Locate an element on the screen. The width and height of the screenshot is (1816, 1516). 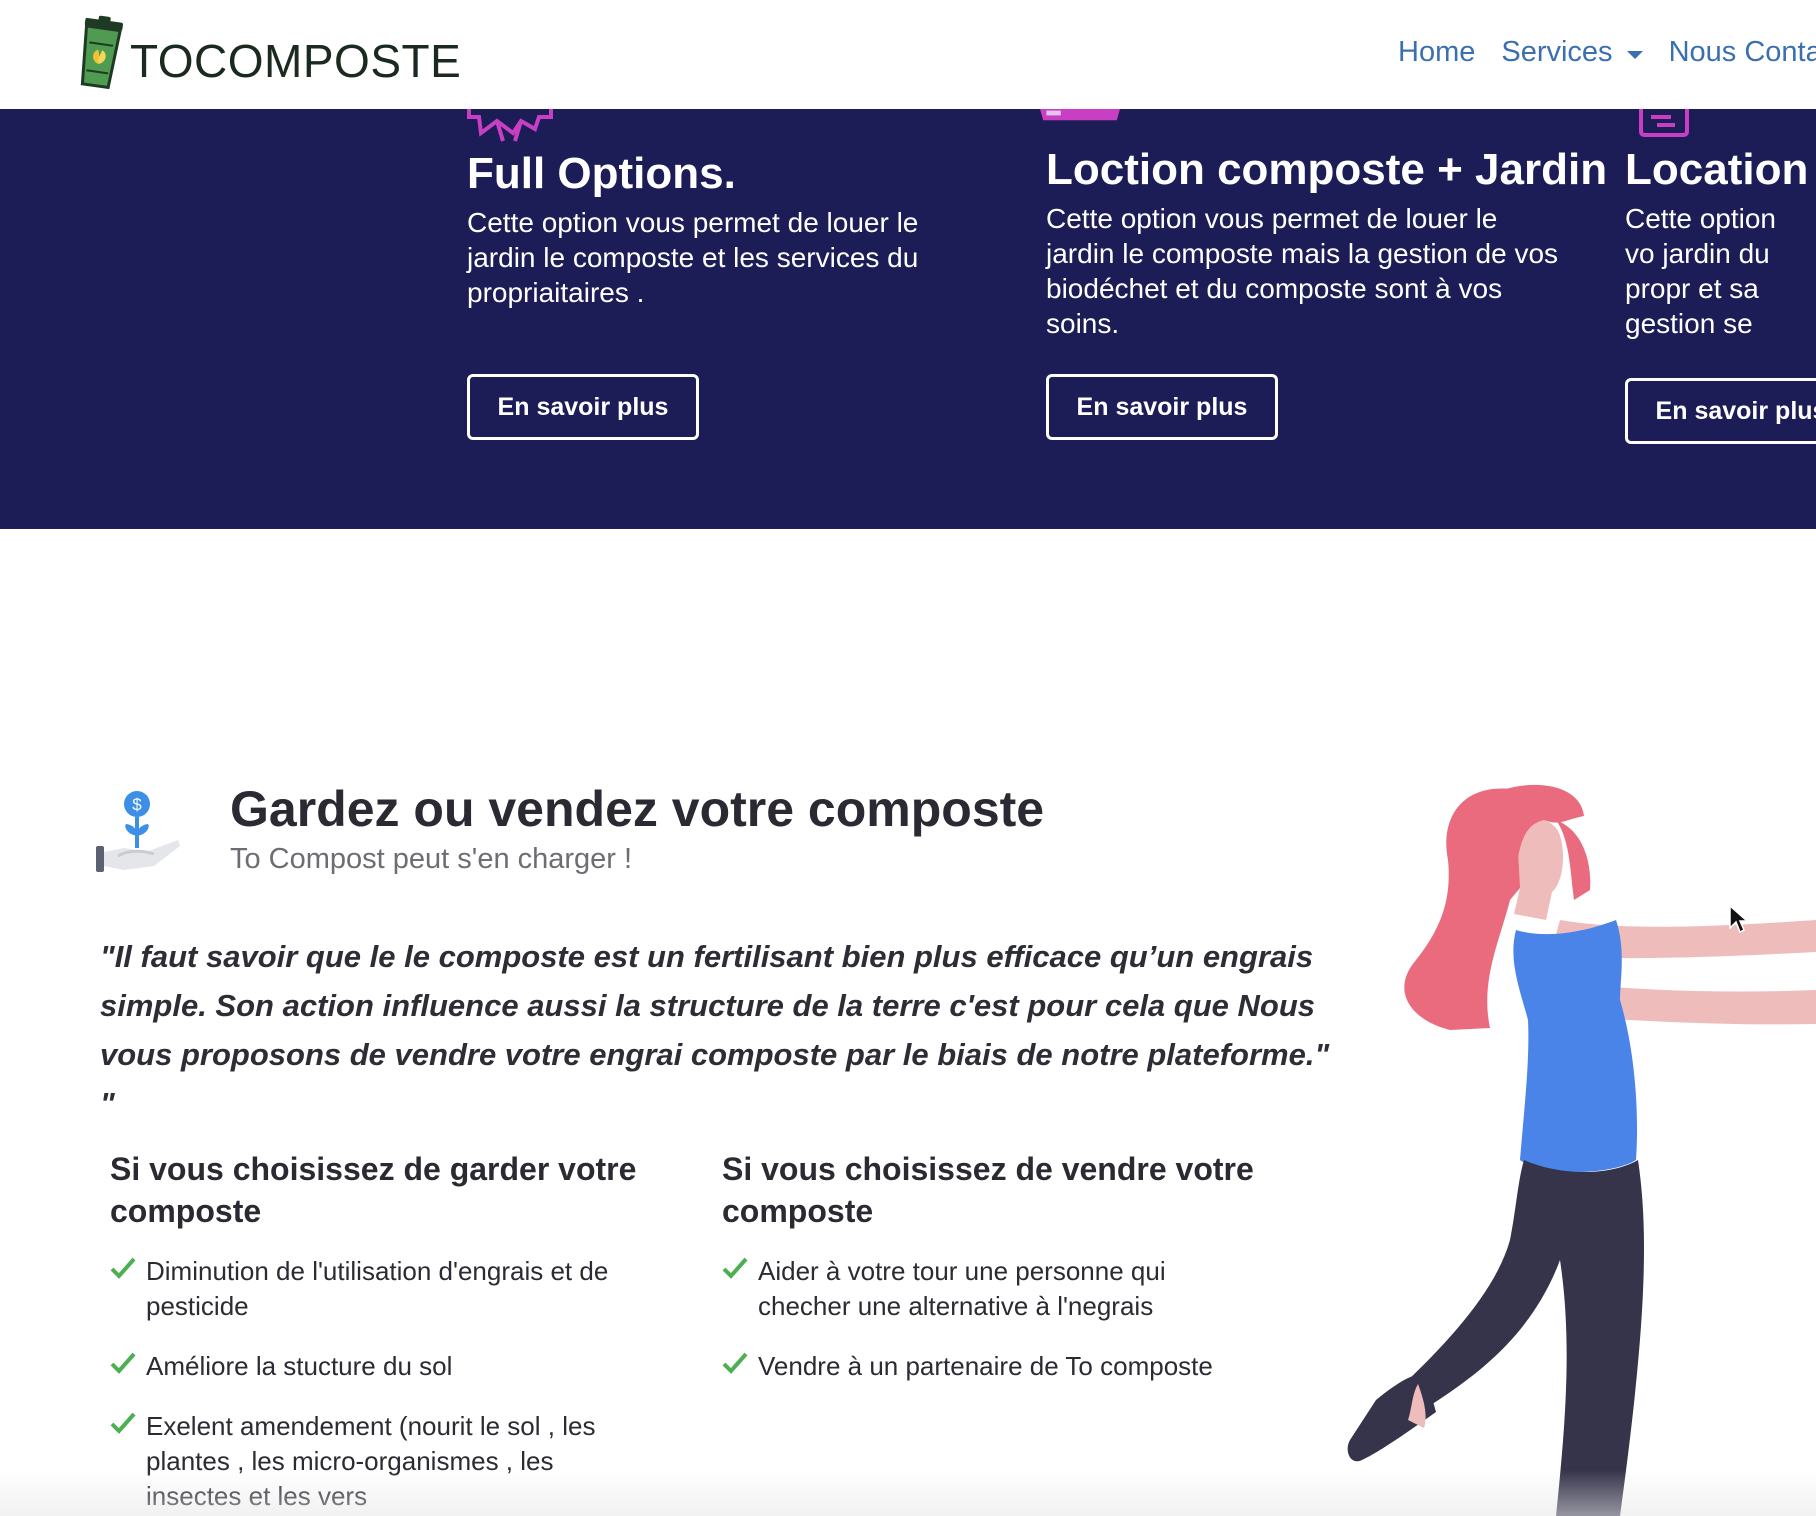
brand-logo: TOCOMPOSTE is located at coordinates (266, 52).